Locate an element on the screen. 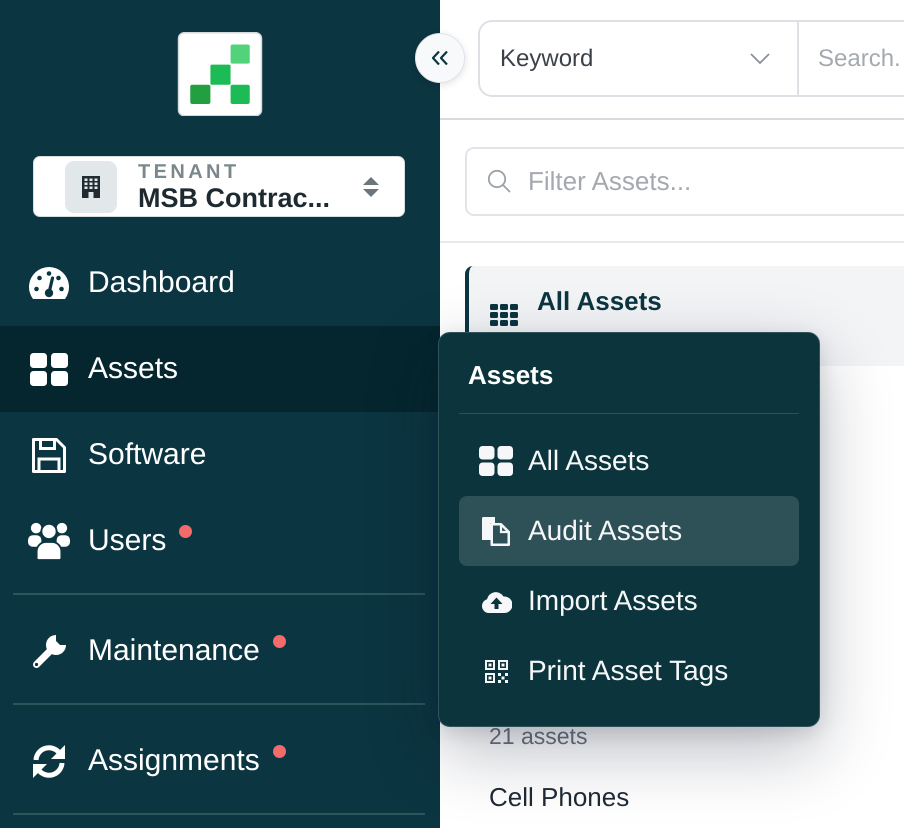 The width and height of the screenshot is (904, 828). menu-item: All Assets is located at coordinates (629, 461).